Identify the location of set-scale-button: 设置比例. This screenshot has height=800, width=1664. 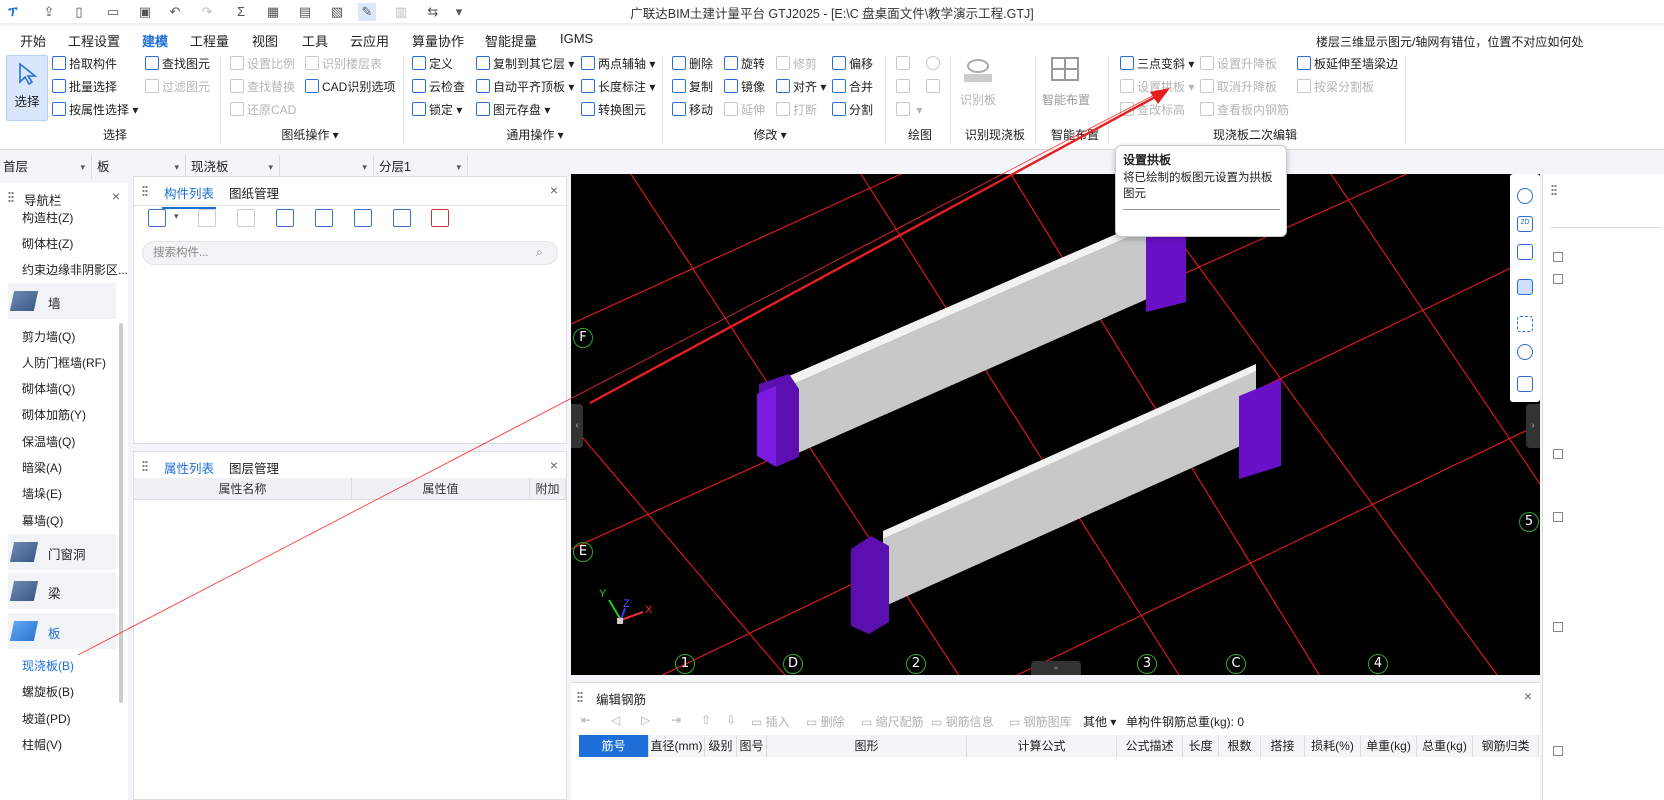
(262, 64).